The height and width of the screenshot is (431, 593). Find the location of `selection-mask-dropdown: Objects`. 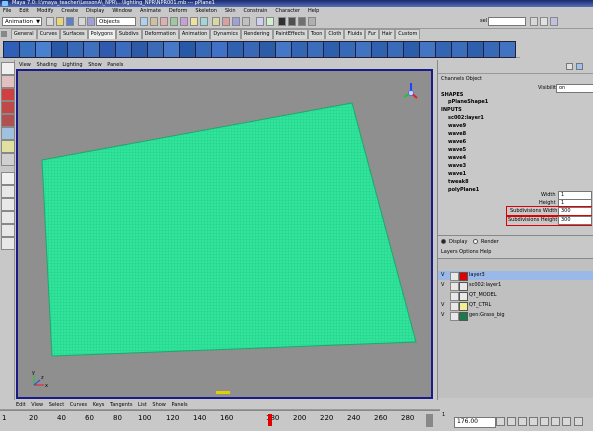

selection-mask-dropdown: Objects is located at coordinates (116, 21).